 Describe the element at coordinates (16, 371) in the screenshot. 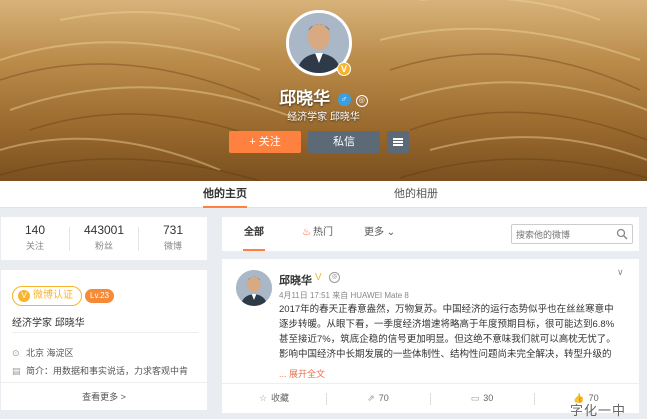

I see `profile-card-icon: ▤` at that location.